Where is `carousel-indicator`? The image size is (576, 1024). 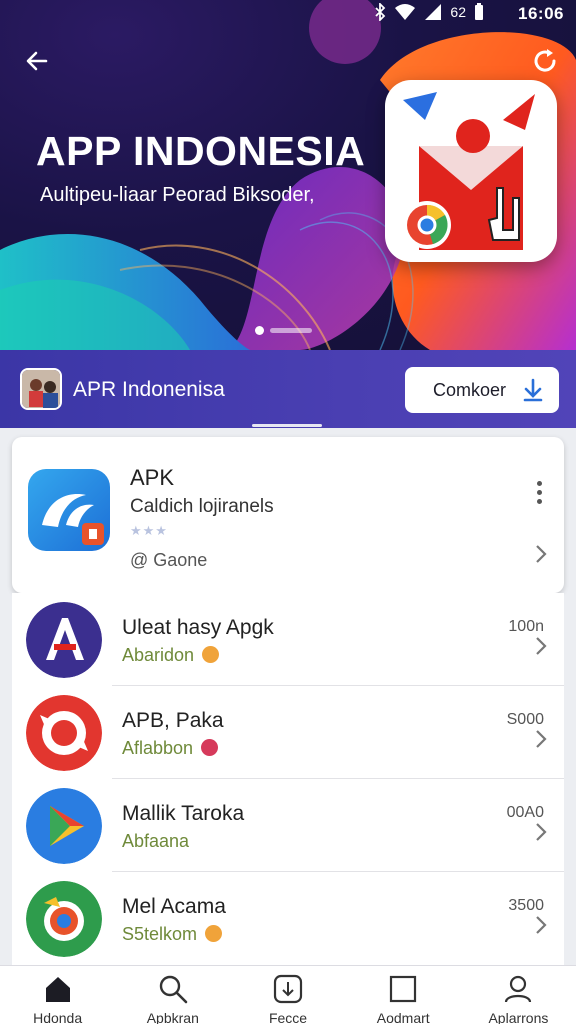
carousel-indicator is located at coordinates (283, 330).